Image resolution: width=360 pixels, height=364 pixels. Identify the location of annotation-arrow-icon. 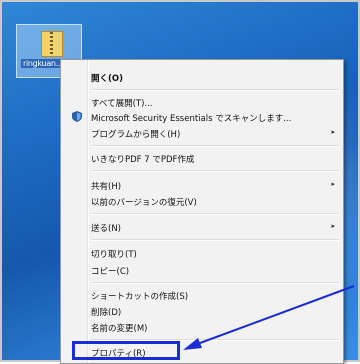
(269, 317).